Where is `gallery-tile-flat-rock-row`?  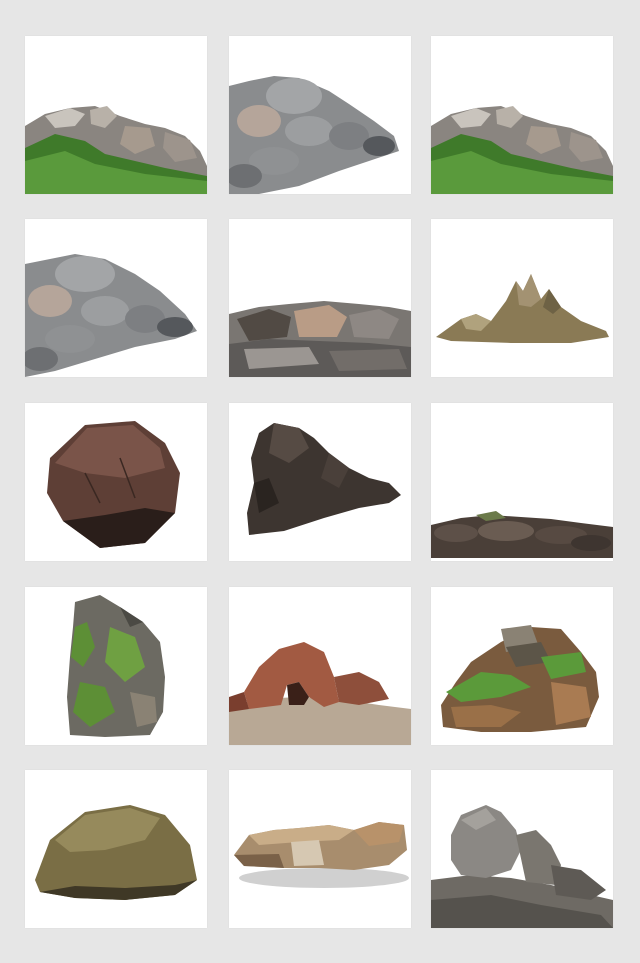
gallery-tile-flat-rock-row is located at coordinates (320, 298).